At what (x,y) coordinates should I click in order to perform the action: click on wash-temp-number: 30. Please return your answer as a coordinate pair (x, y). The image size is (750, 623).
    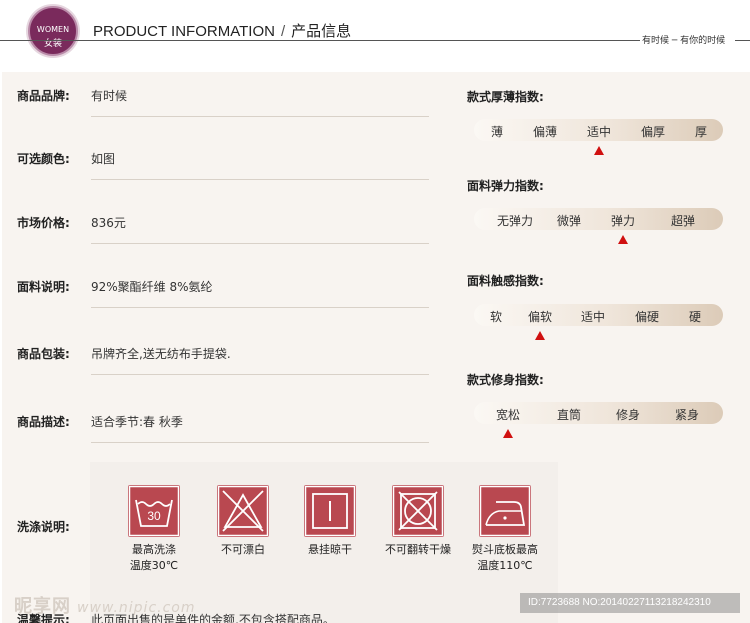
    Looking at the image, I should click on (154, 516).